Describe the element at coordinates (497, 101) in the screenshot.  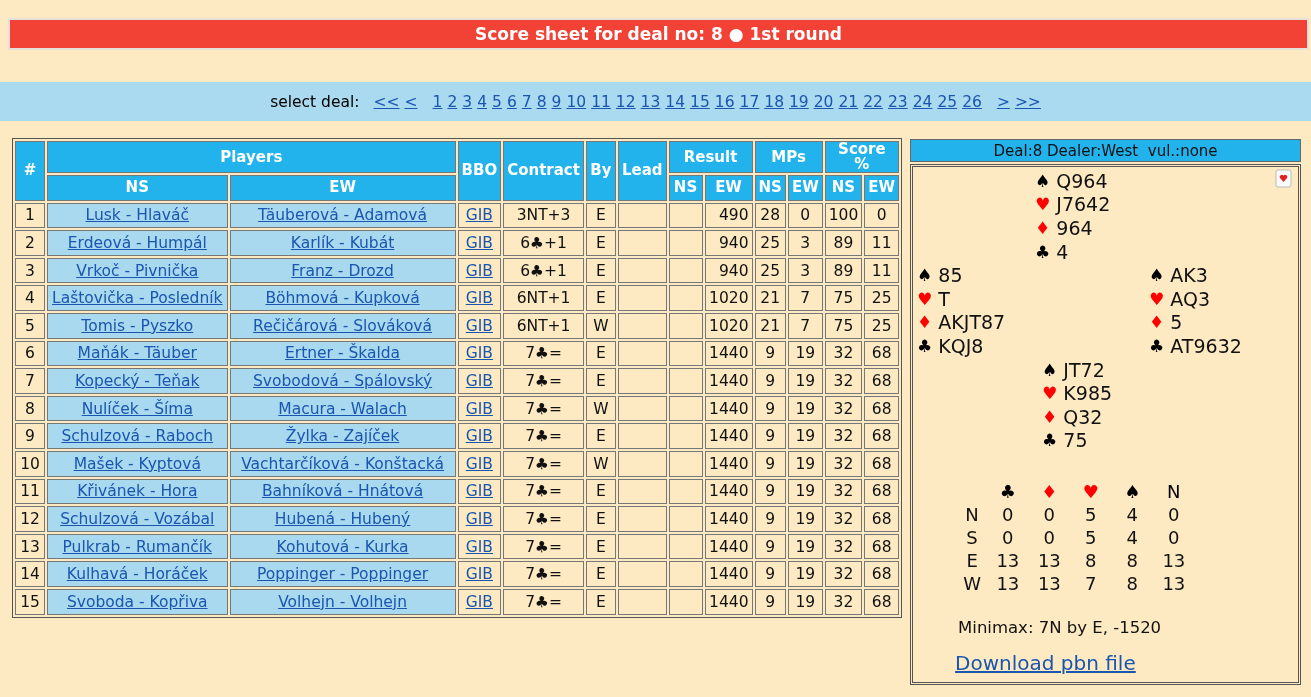
I see `deal-link: 5` at that location.